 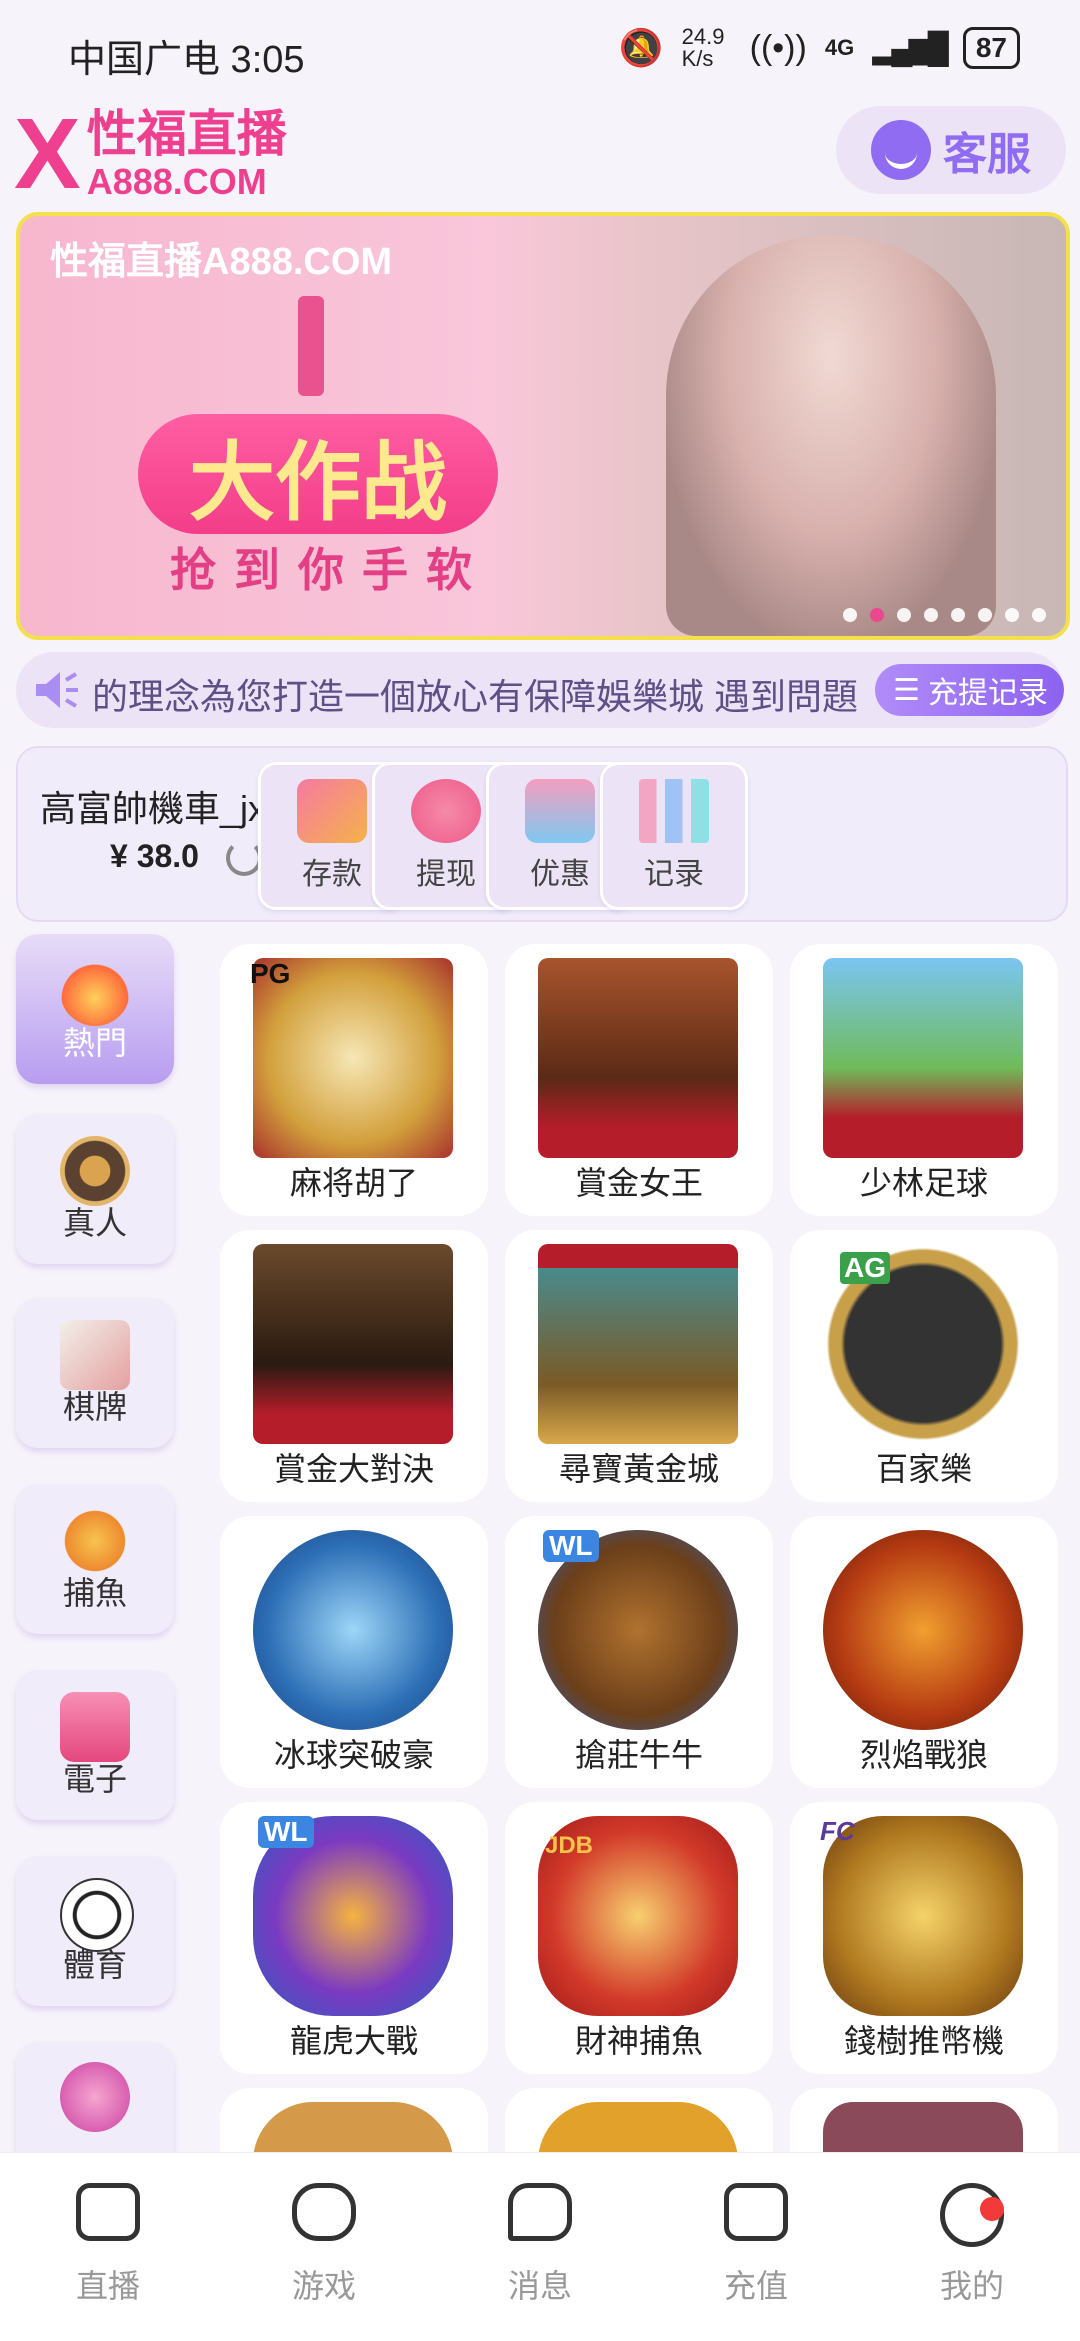 What do you see at coordinates (353, 2041) in the screenshot?
I see `game-name: 龍虎大戰` at bounding box center [353, 2041].